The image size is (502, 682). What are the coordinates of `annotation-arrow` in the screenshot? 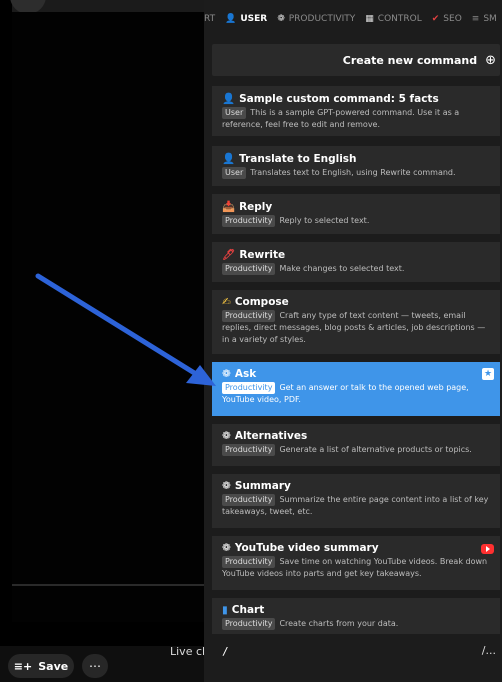 It's located at (125, 329).